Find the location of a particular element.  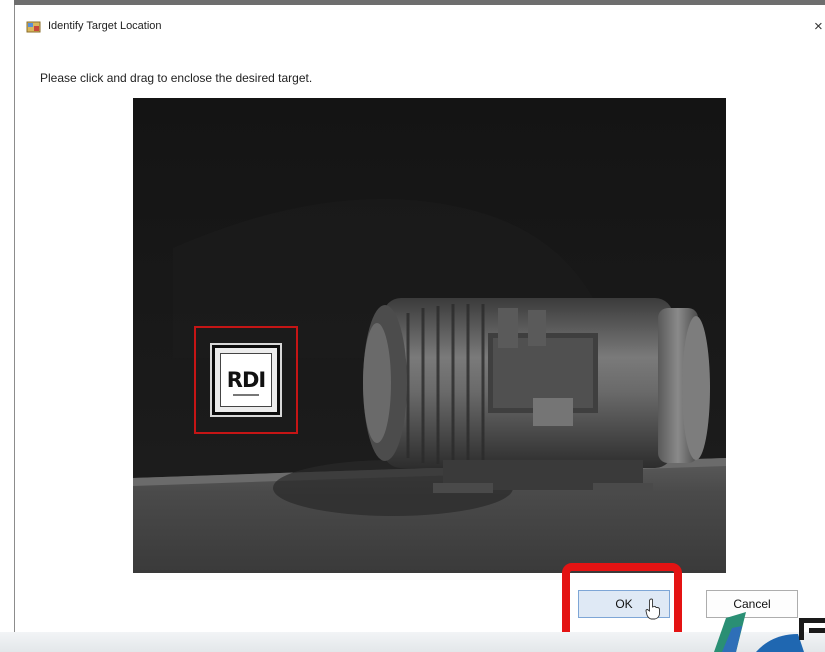

close-icon: × is located at coordinates (819, 27).